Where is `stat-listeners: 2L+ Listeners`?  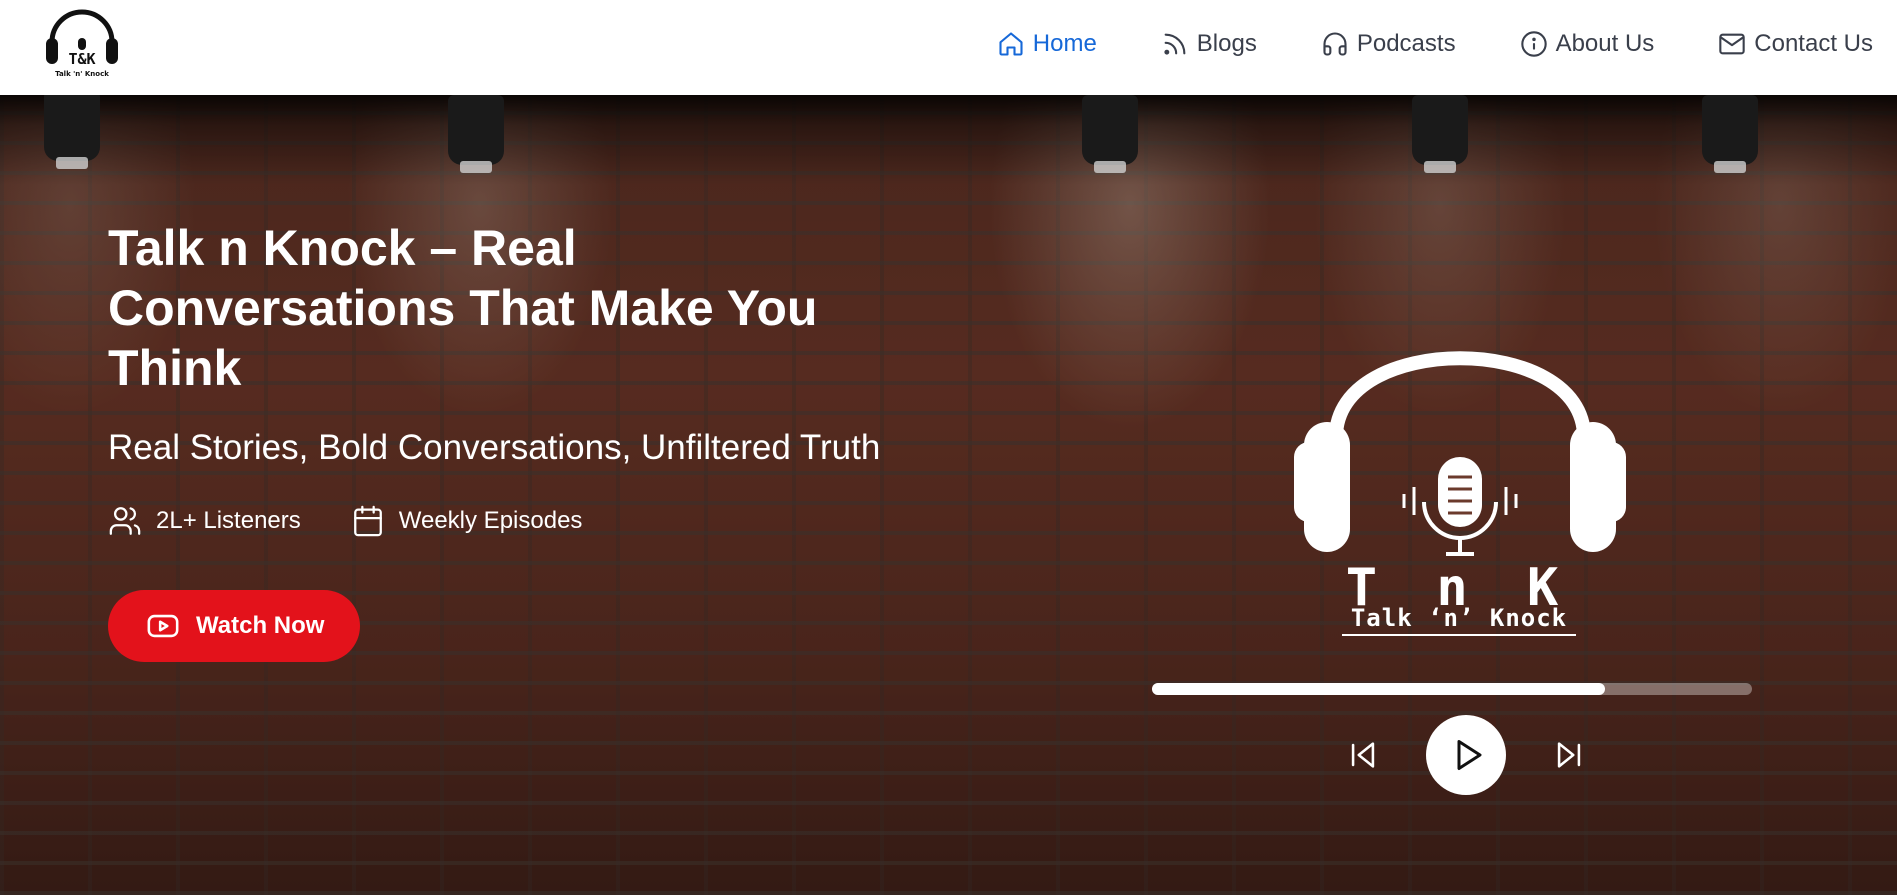
stat-listeners: 2L+ Listeners is located at coordinates (204, 521).